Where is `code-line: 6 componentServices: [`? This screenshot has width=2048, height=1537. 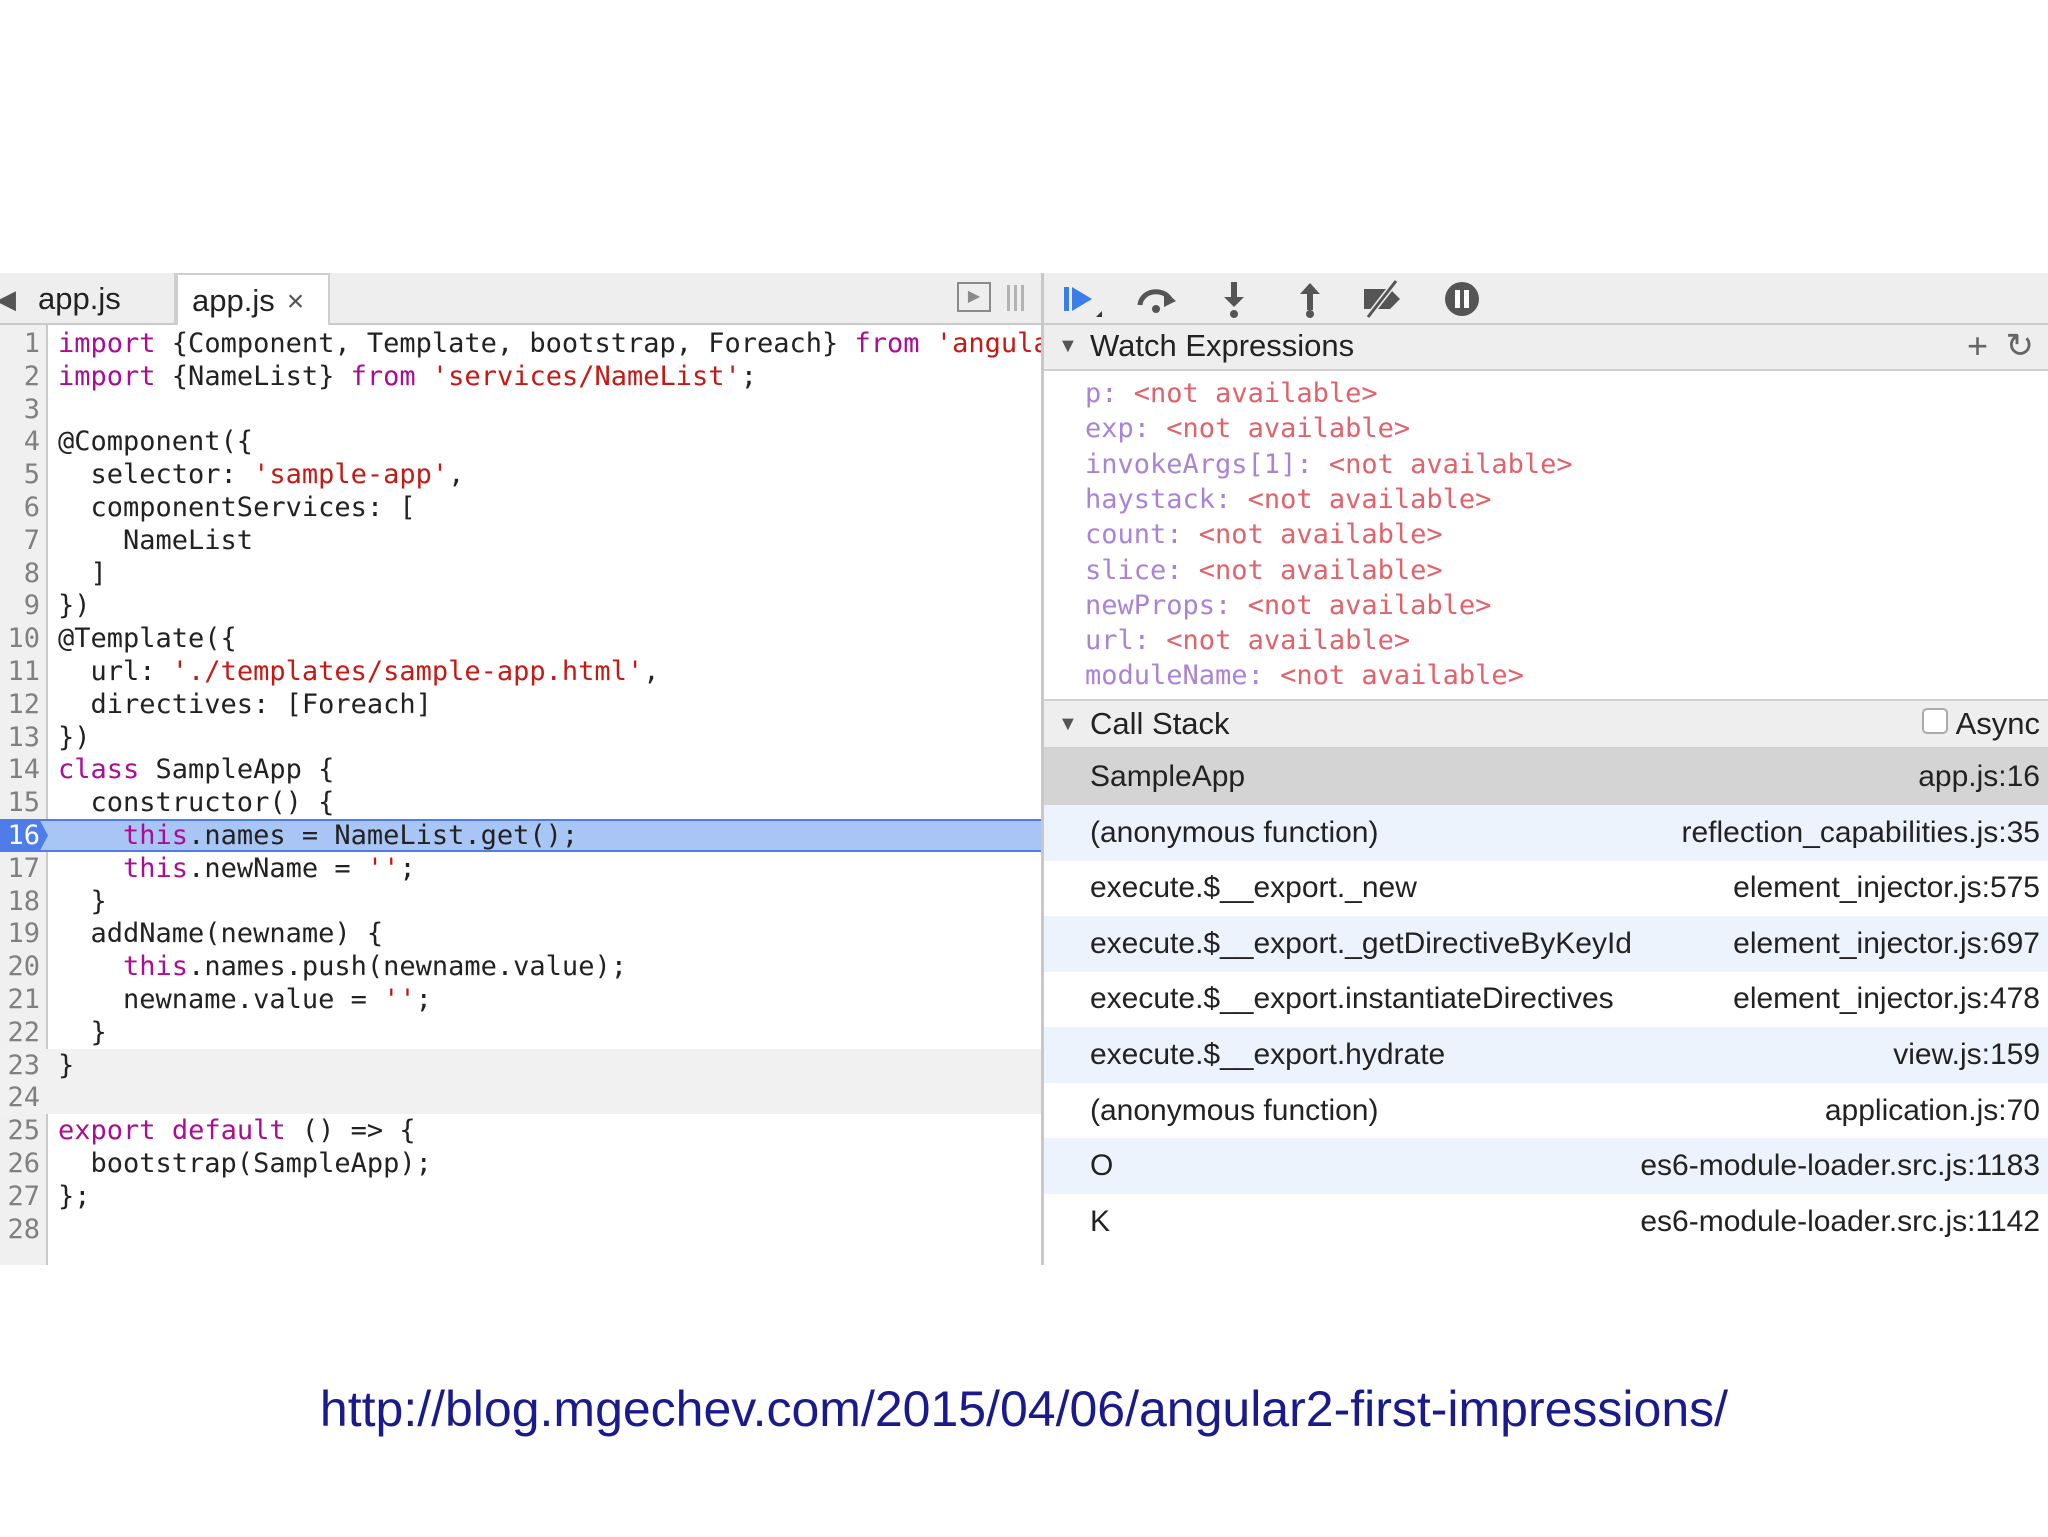
code-line: 6 componentServices: [ is located at coordinates (520, 507).